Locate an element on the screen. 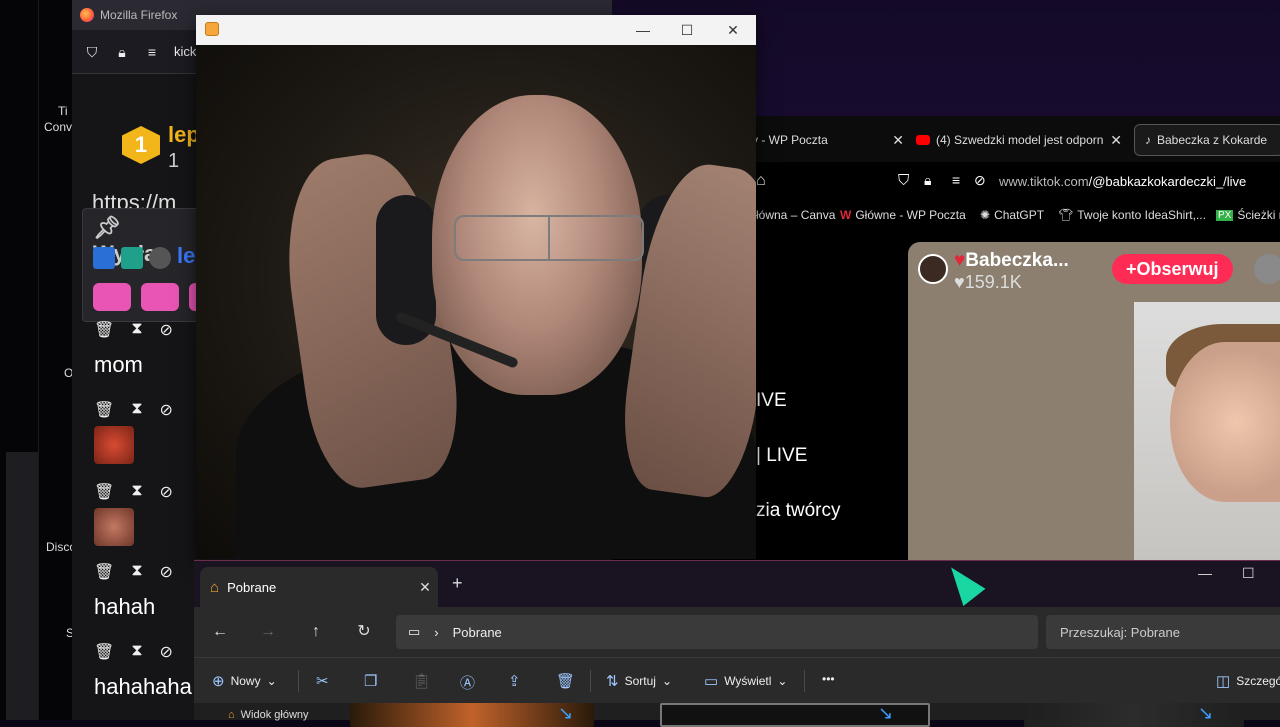 Image resolution: width=1280 pixels, height=727 pixels. url-text: www.tiktok.com/@babkazkokardeczki_/live is located at coordinates (1122, 181).